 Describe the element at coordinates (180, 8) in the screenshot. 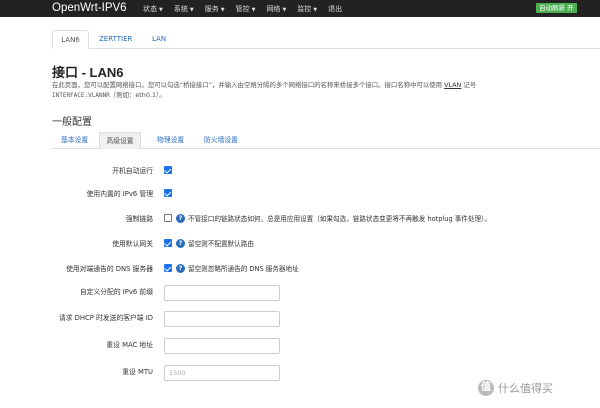

I see `menu-label: 系统` at that location.